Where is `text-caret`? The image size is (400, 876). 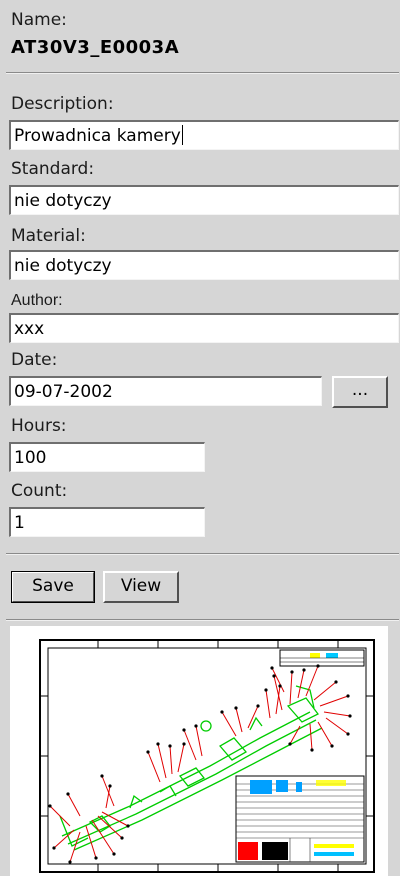
text-caret is located at coordinates (182, 135).